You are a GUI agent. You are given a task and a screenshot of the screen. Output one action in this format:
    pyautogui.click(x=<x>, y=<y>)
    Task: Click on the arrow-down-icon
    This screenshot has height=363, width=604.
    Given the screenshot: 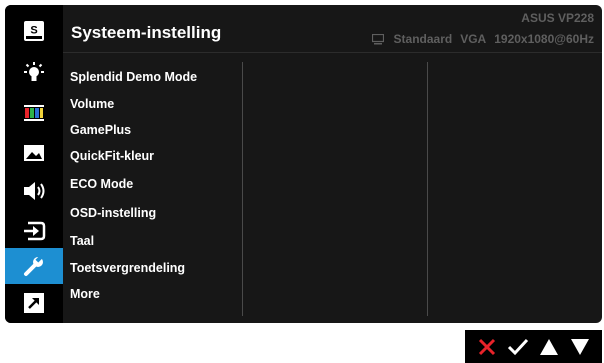 What is the action you would take?
    pyautogui.click(x=580, y=346)
    